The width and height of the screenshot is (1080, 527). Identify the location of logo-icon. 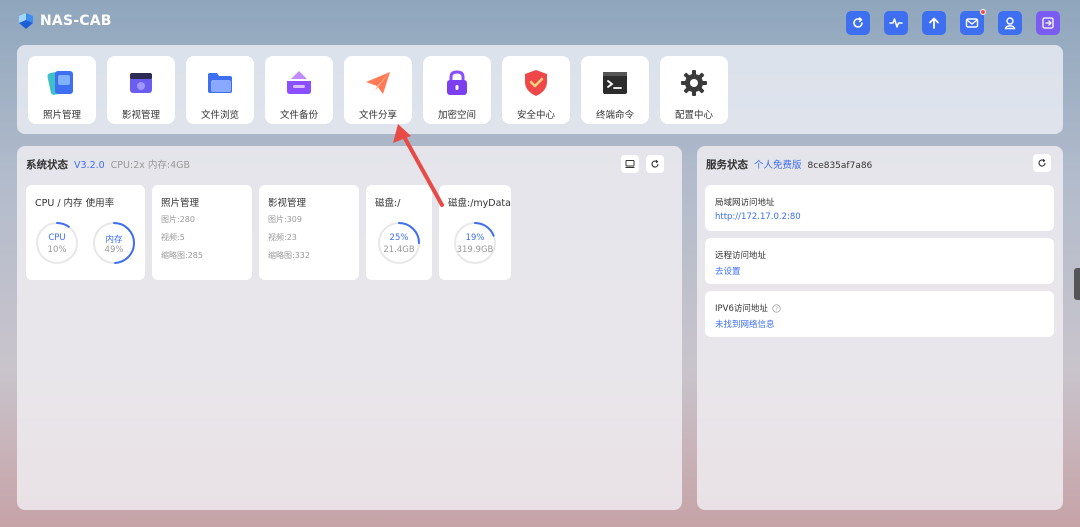
(26, 21).